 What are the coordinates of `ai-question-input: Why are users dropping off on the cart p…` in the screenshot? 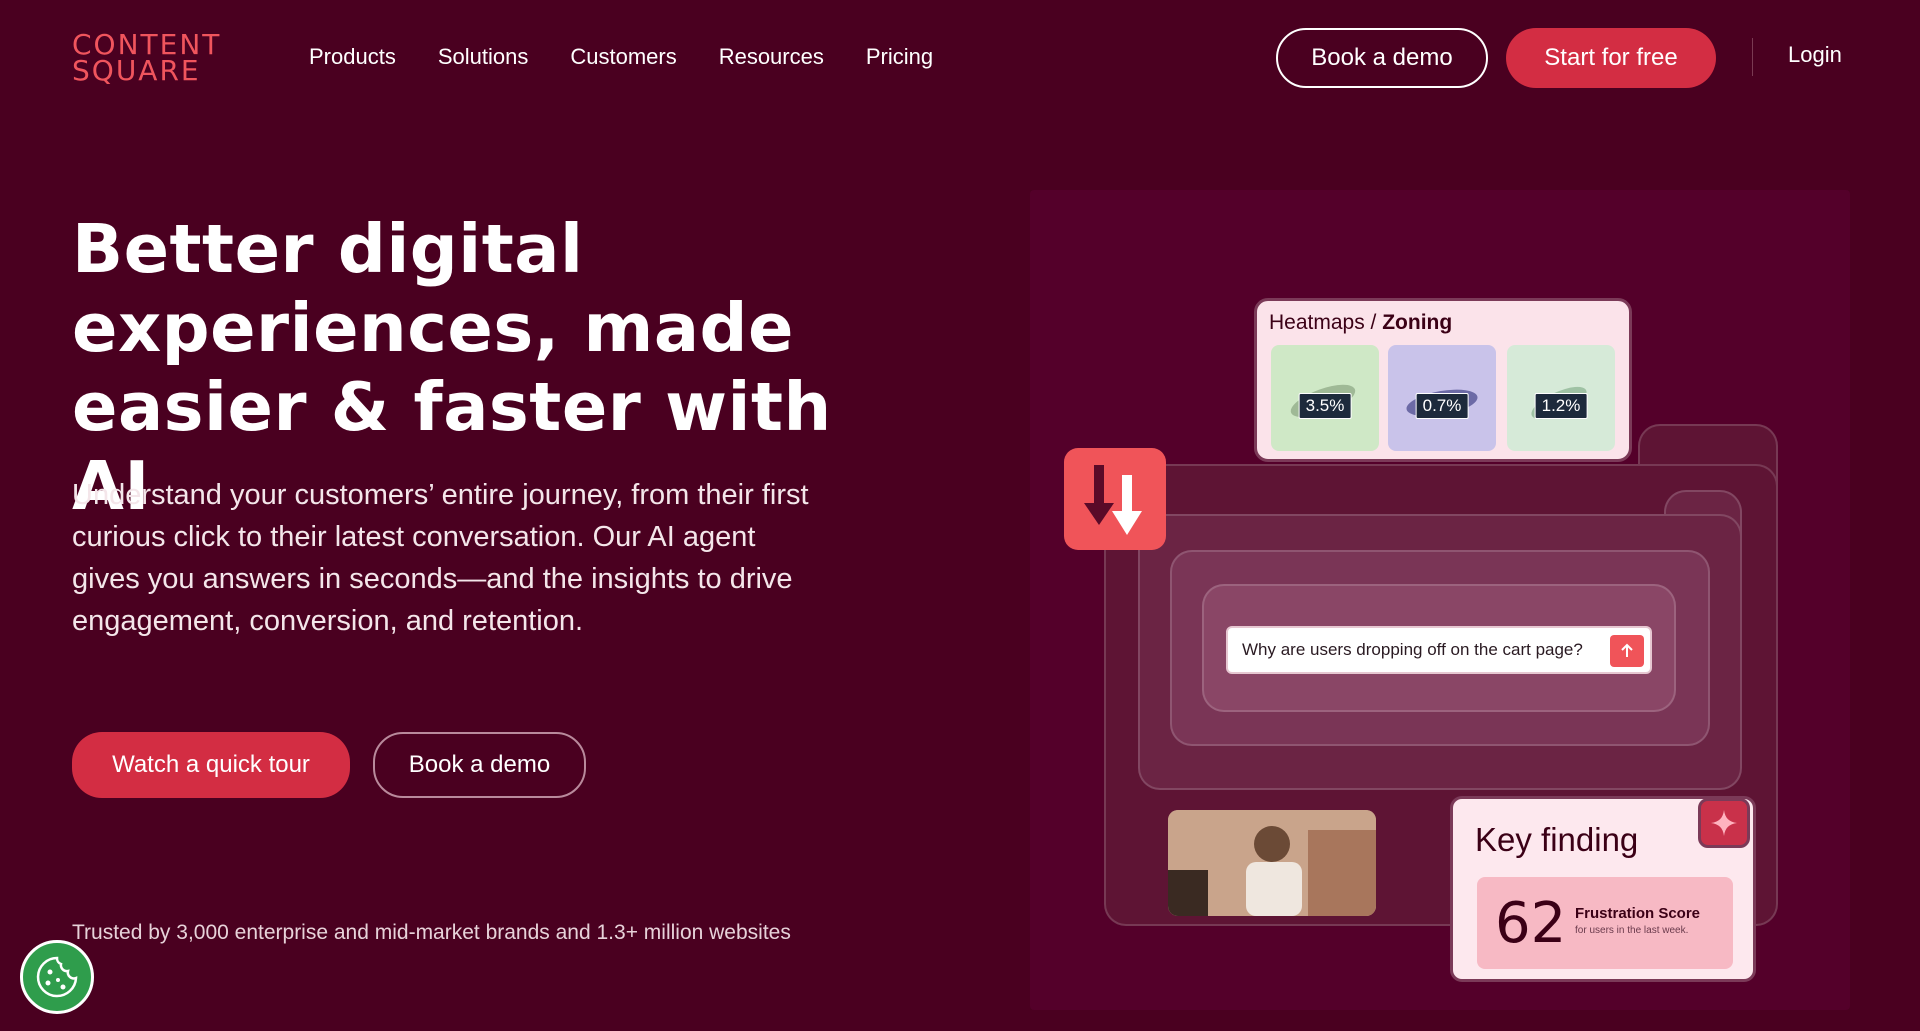 It's located at (1439, 650).